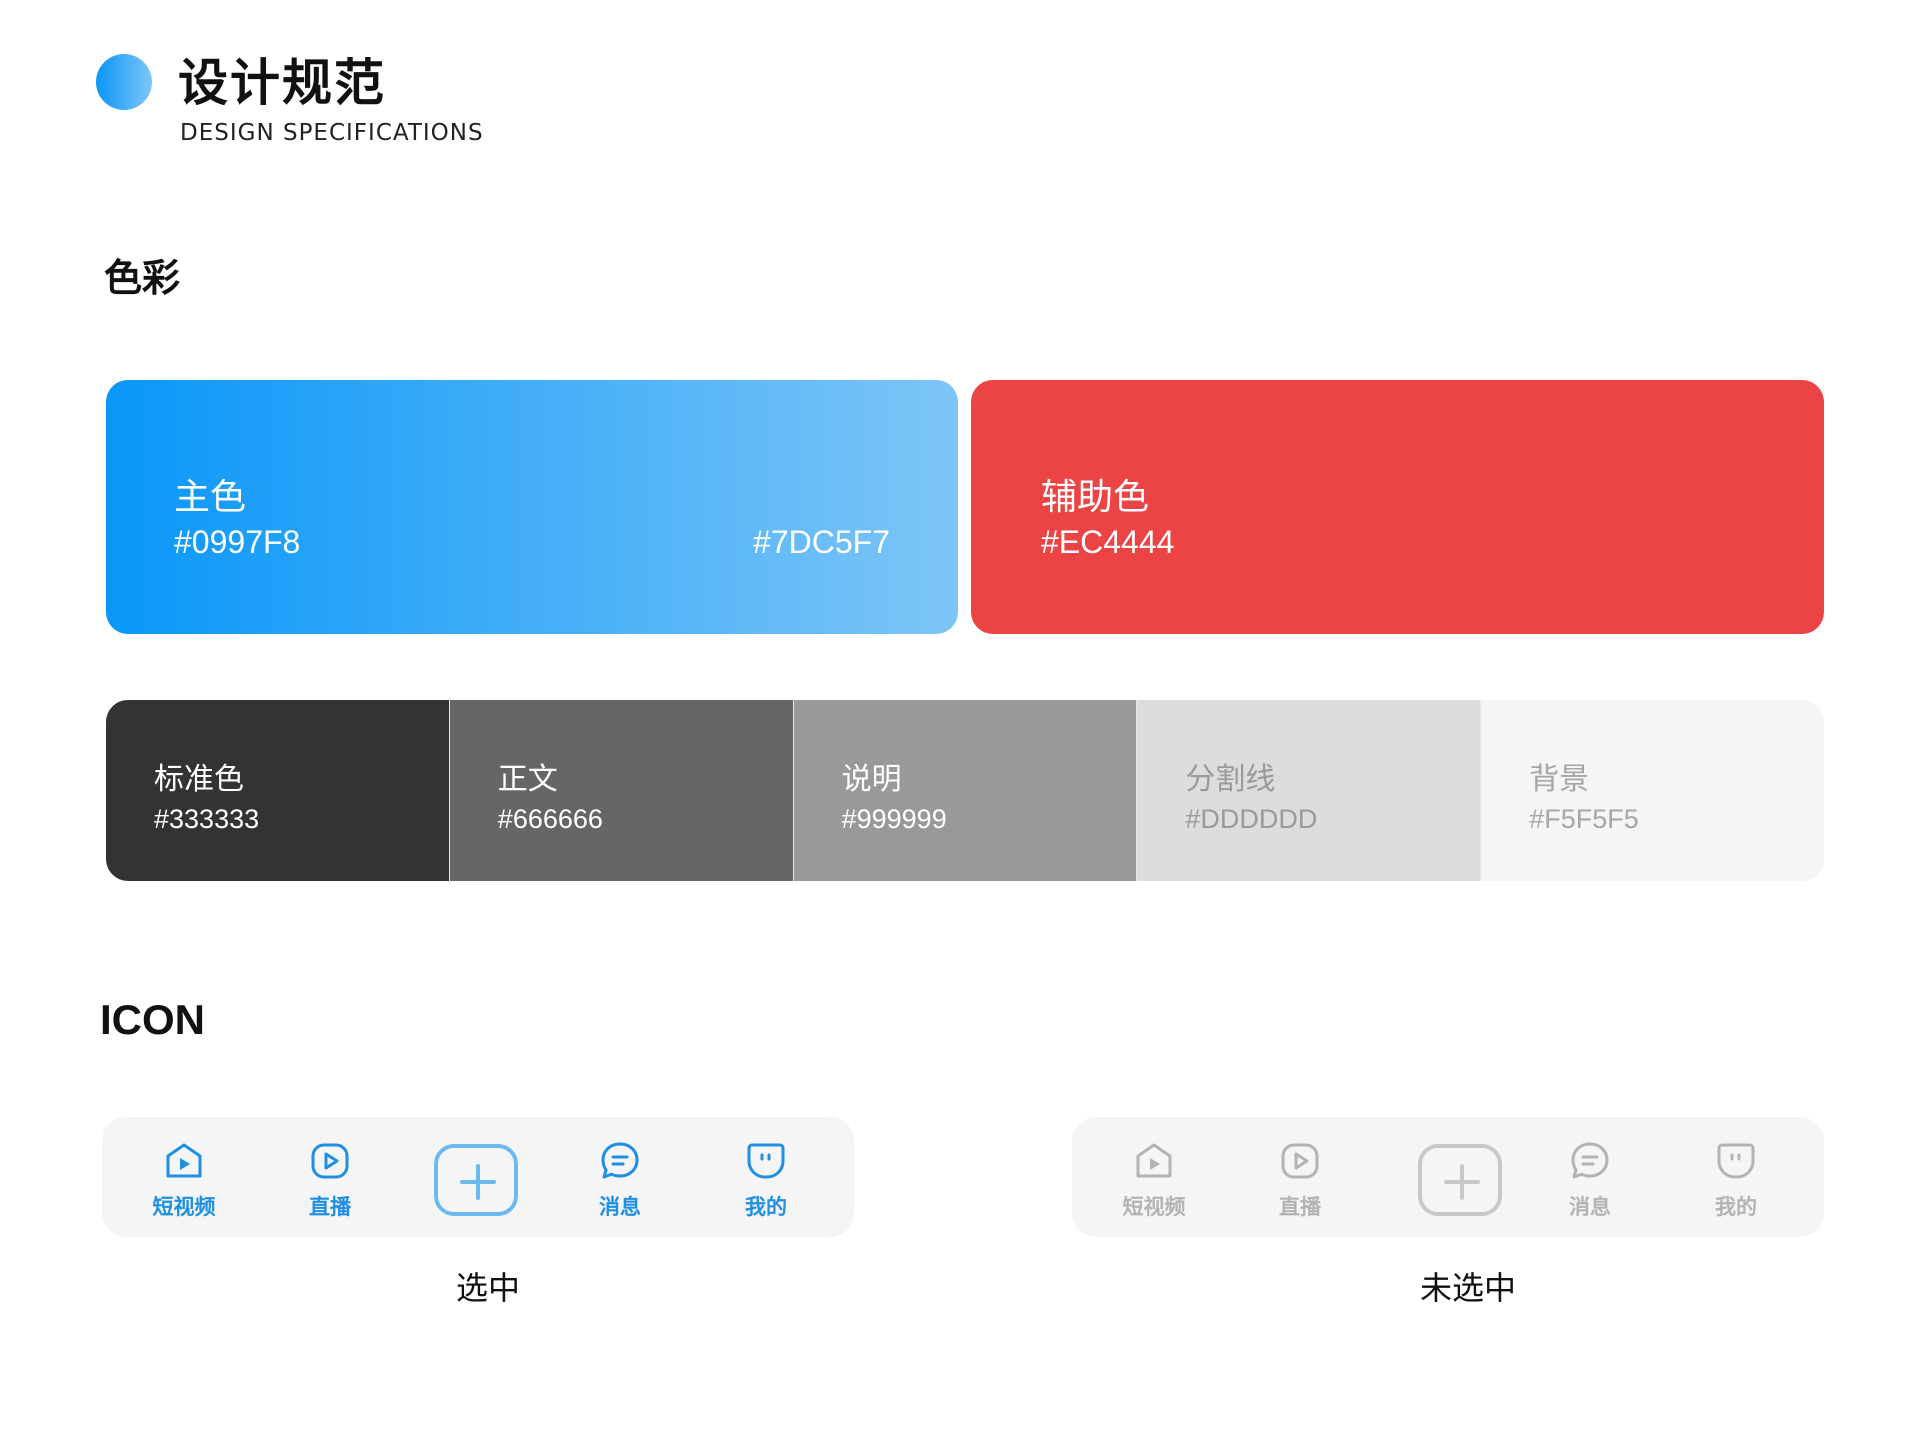 The height and width of the screenshot is (1431, 1920). I want to click on swatch-label: 标准色, so click(199, 779).